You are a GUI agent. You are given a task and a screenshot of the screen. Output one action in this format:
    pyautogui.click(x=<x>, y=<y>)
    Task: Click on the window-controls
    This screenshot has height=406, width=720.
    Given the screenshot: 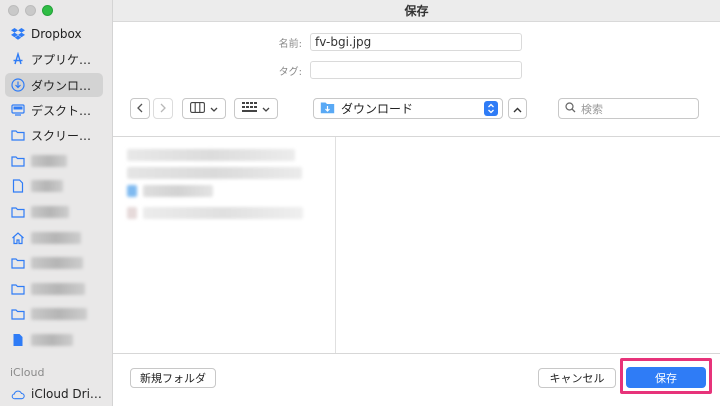 What is the action you would take?
    pyautogui.click(x=30, y=10)
    